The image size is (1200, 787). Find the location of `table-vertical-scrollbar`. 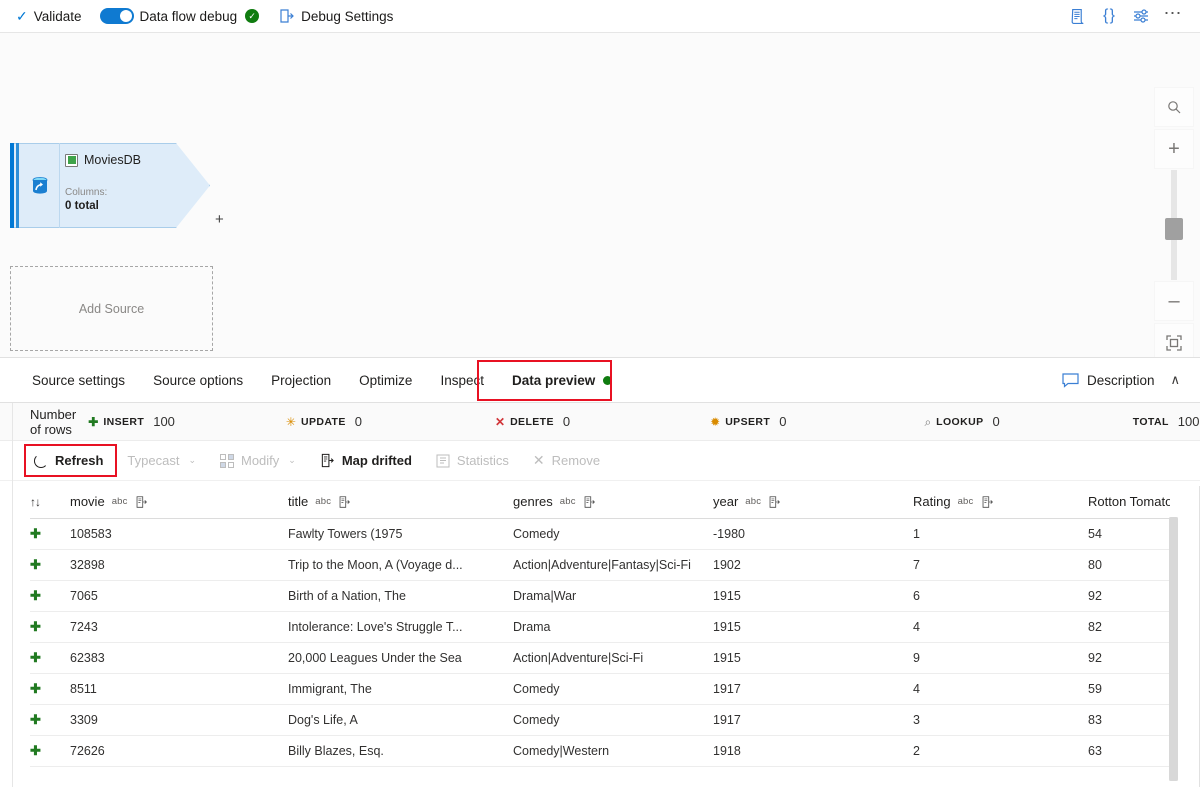

table-vertical-scrollbar is located at coordinates (1173, 649).